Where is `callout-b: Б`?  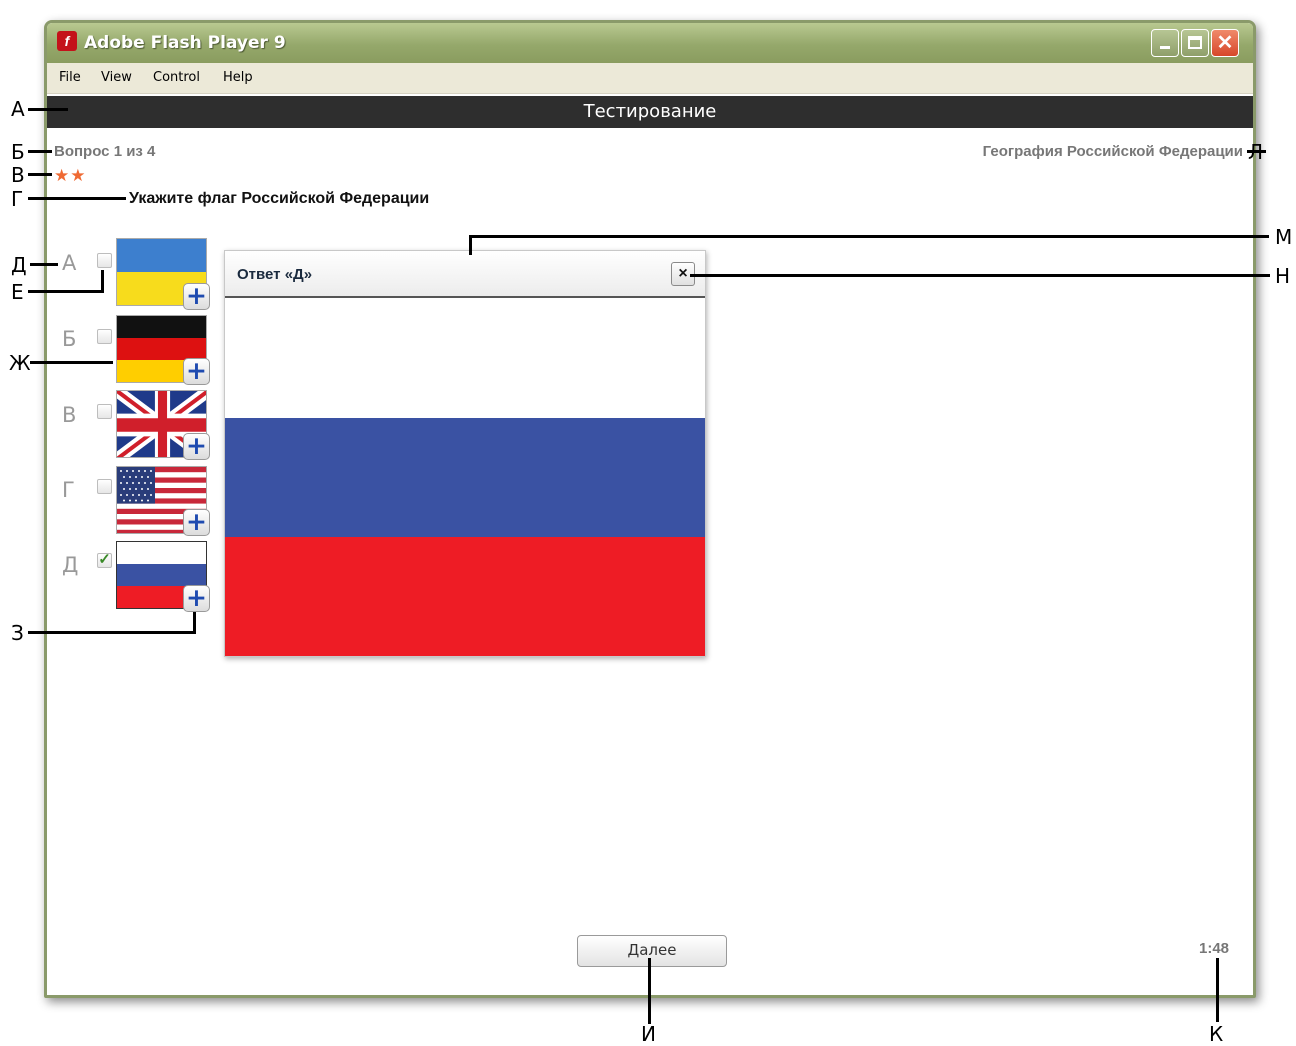
callout-b: Б is located at coordinates (18, 152).